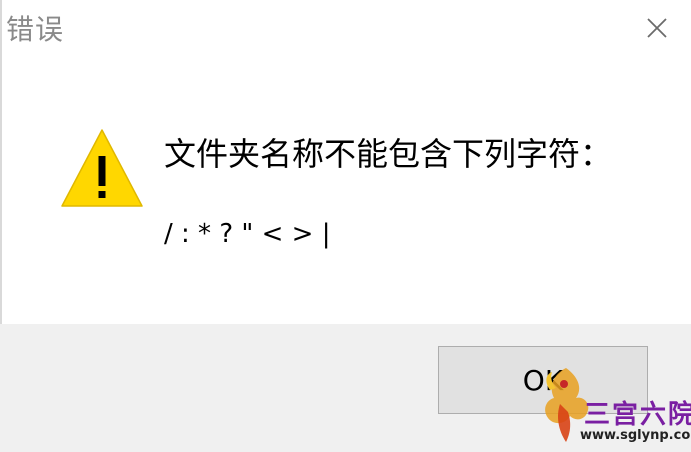  What do you see at coordinates (247, 234) in the screenshot?
I see `invalid-characters: / : * ? " < > |` at bounding box center [247, 234].